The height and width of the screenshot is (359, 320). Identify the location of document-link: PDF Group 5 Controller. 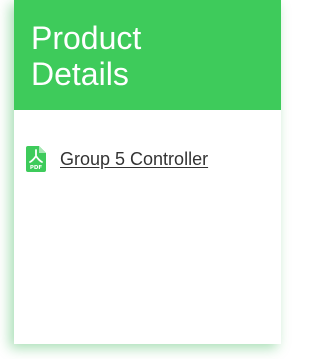
(117, 159).